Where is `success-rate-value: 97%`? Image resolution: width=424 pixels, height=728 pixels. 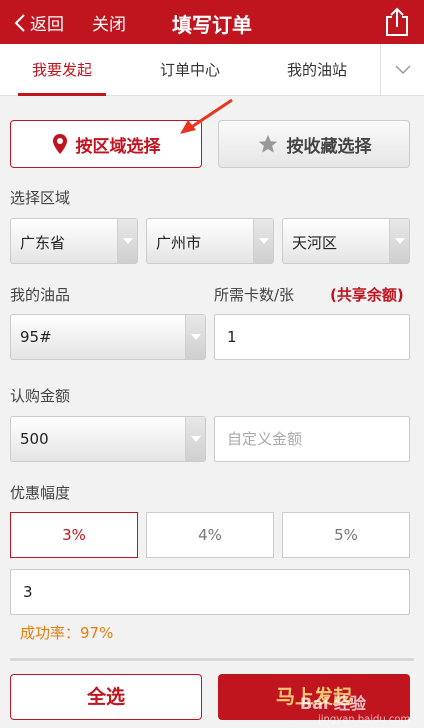 success-rate-value: 97% is located at coordinates (97, 633).